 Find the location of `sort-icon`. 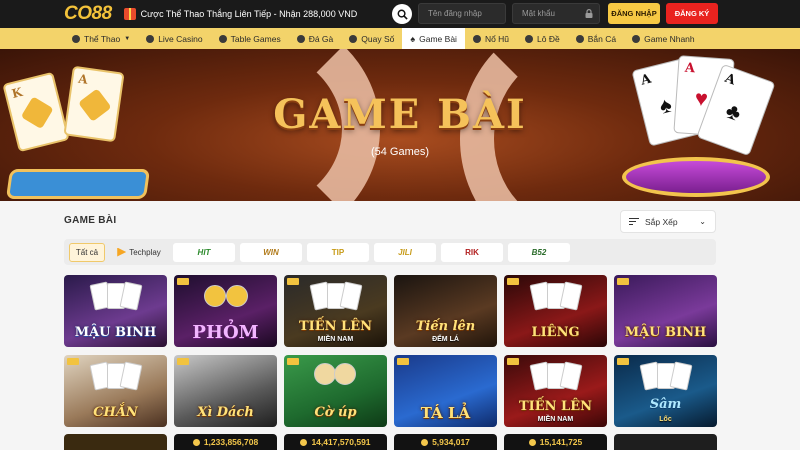

sort-icon is located at coordinates (634, 221).